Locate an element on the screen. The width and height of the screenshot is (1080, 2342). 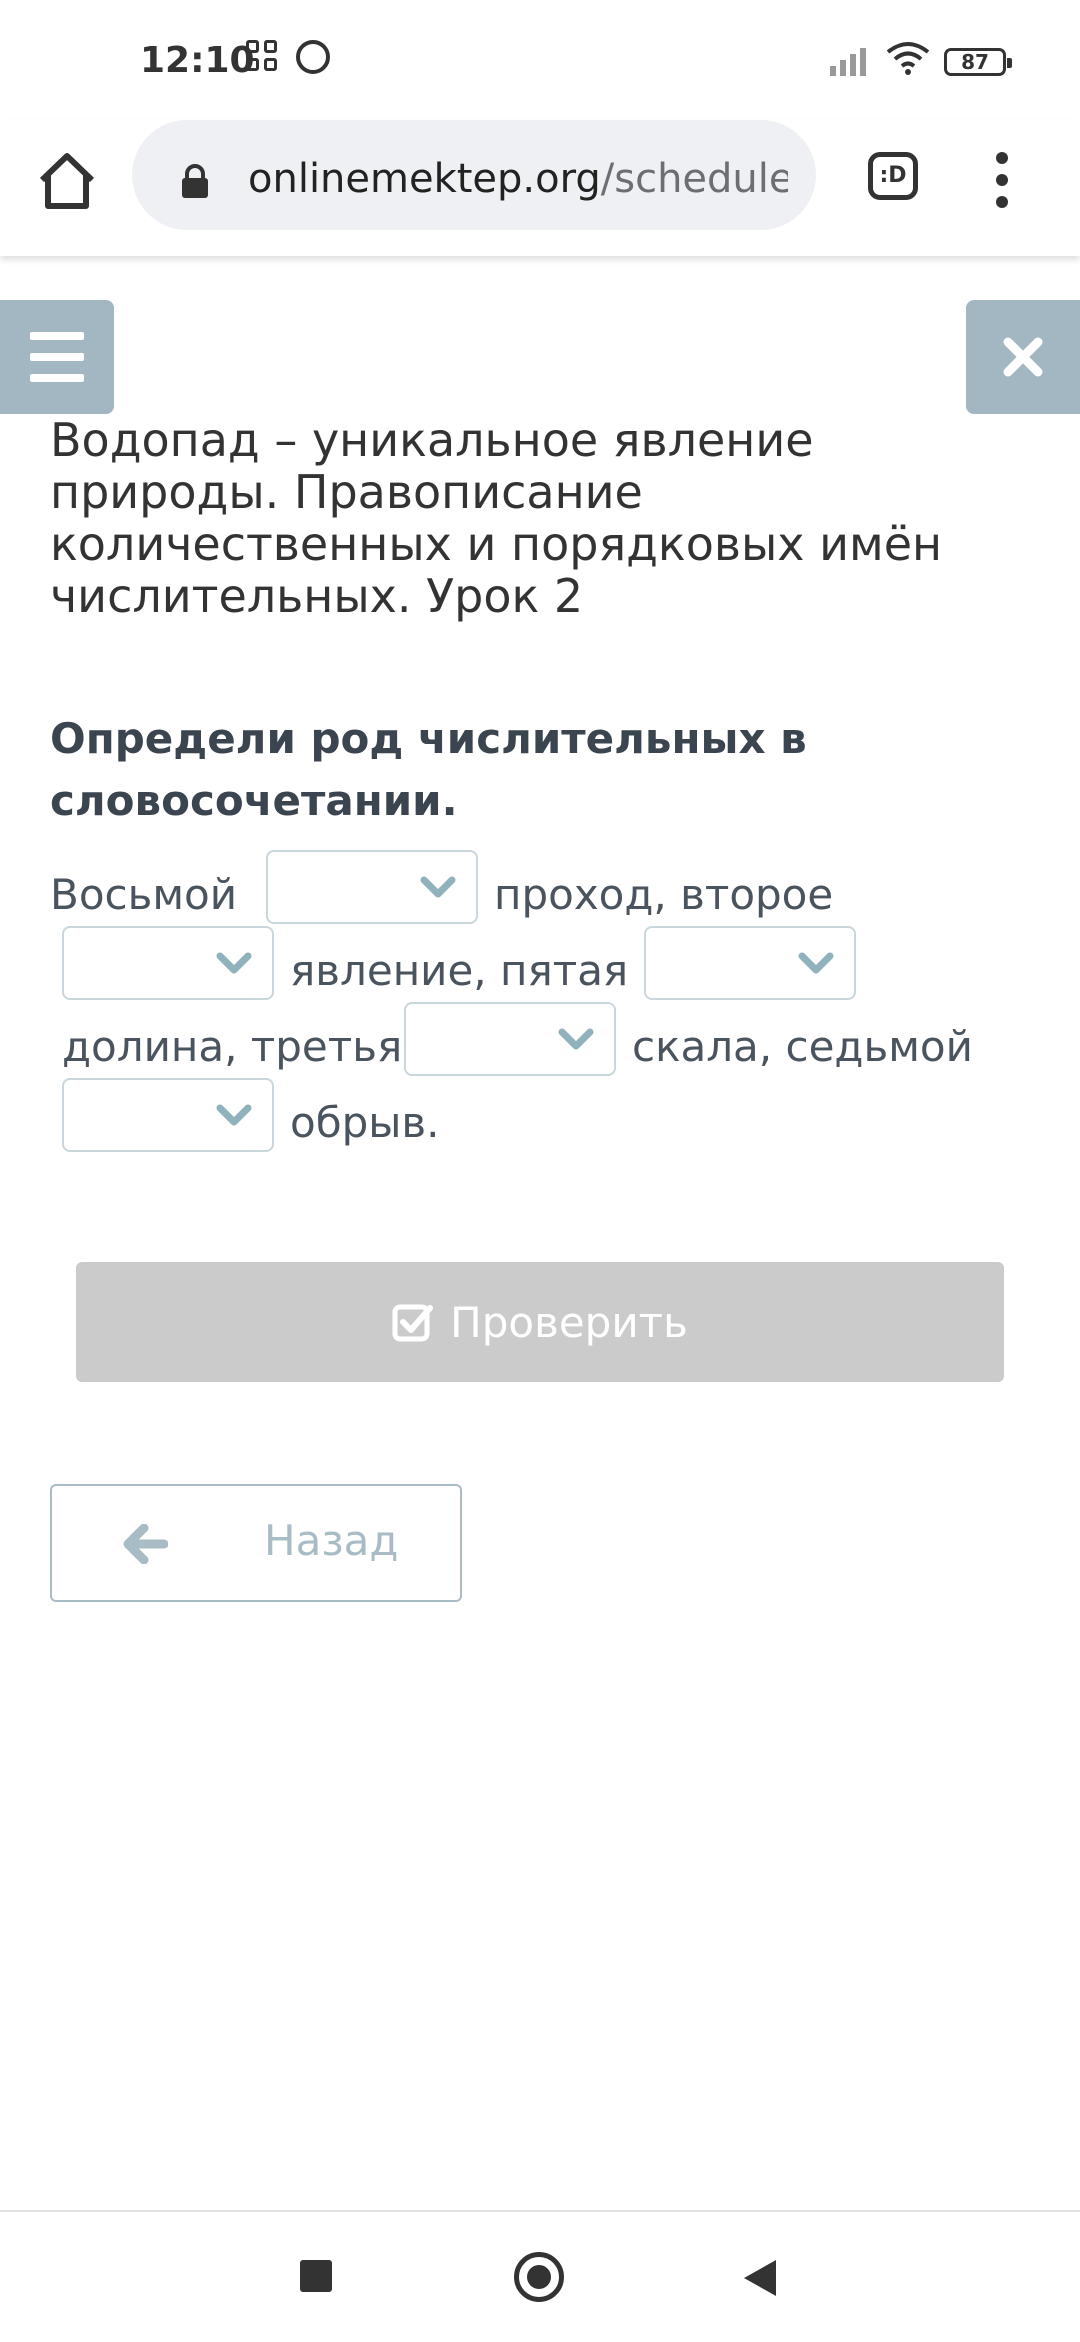
checkbox-check-icon is located at coordinates (413, 1323).